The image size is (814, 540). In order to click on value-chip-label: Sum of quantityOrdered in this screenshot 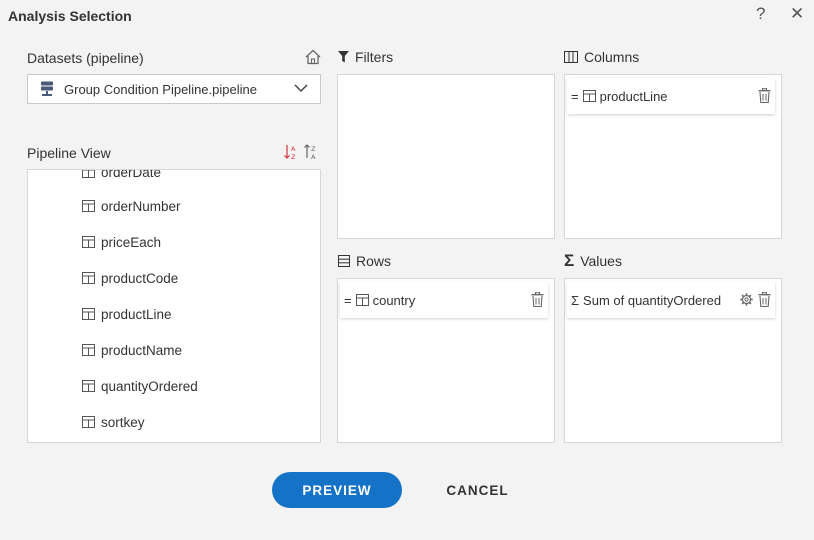, I will do `click(652, 300)`.